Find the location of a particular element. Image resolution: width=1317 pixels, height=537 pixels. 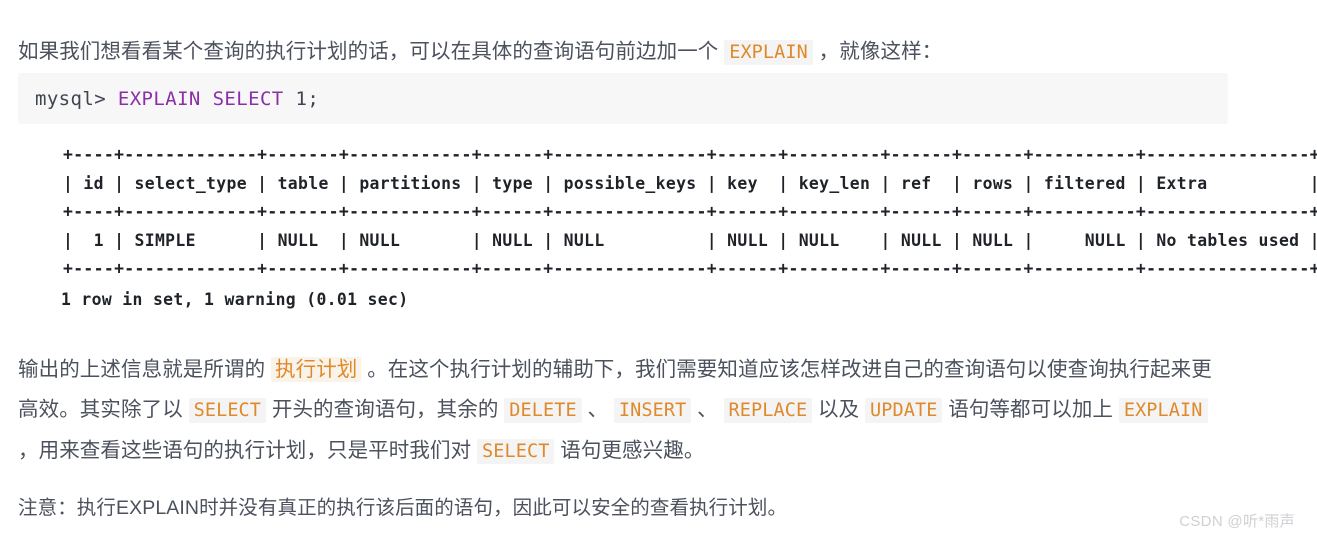

sql-space is located at coordinates (207, 99).